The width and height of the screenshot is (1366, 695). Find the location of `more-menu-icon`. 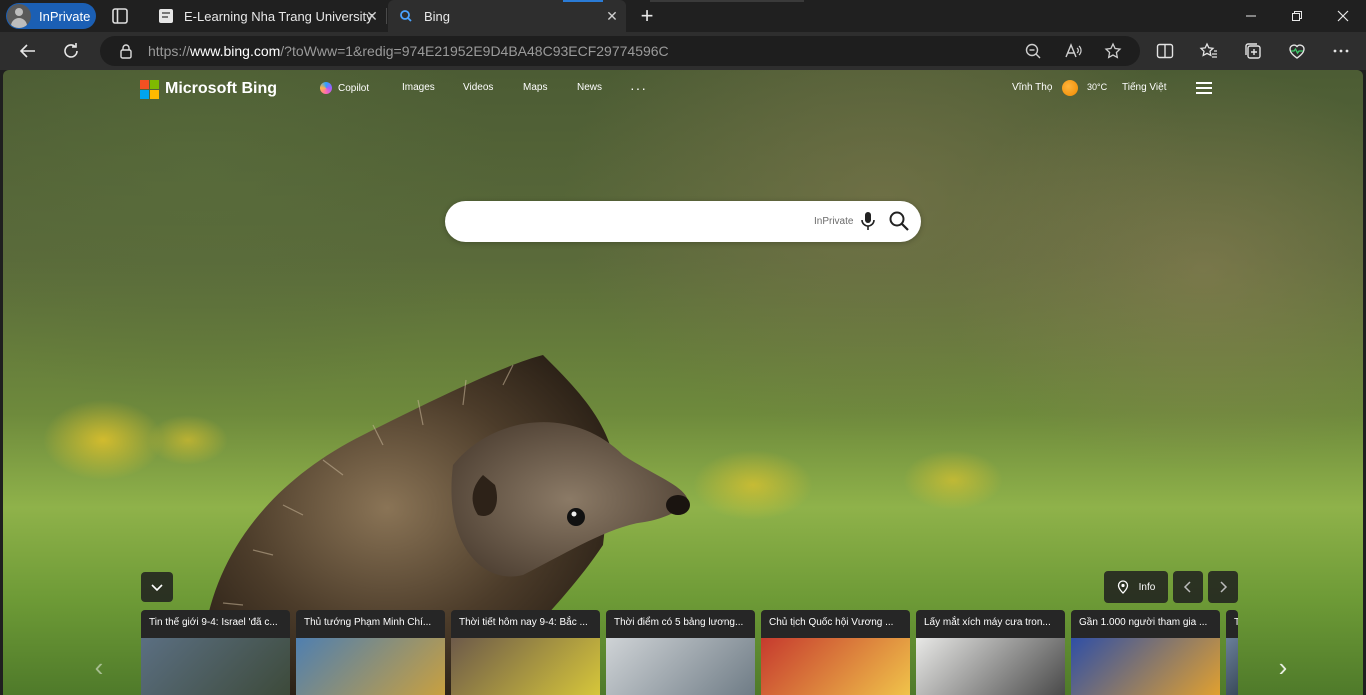

more-menu-icon is located at coordinates (1341, 51).